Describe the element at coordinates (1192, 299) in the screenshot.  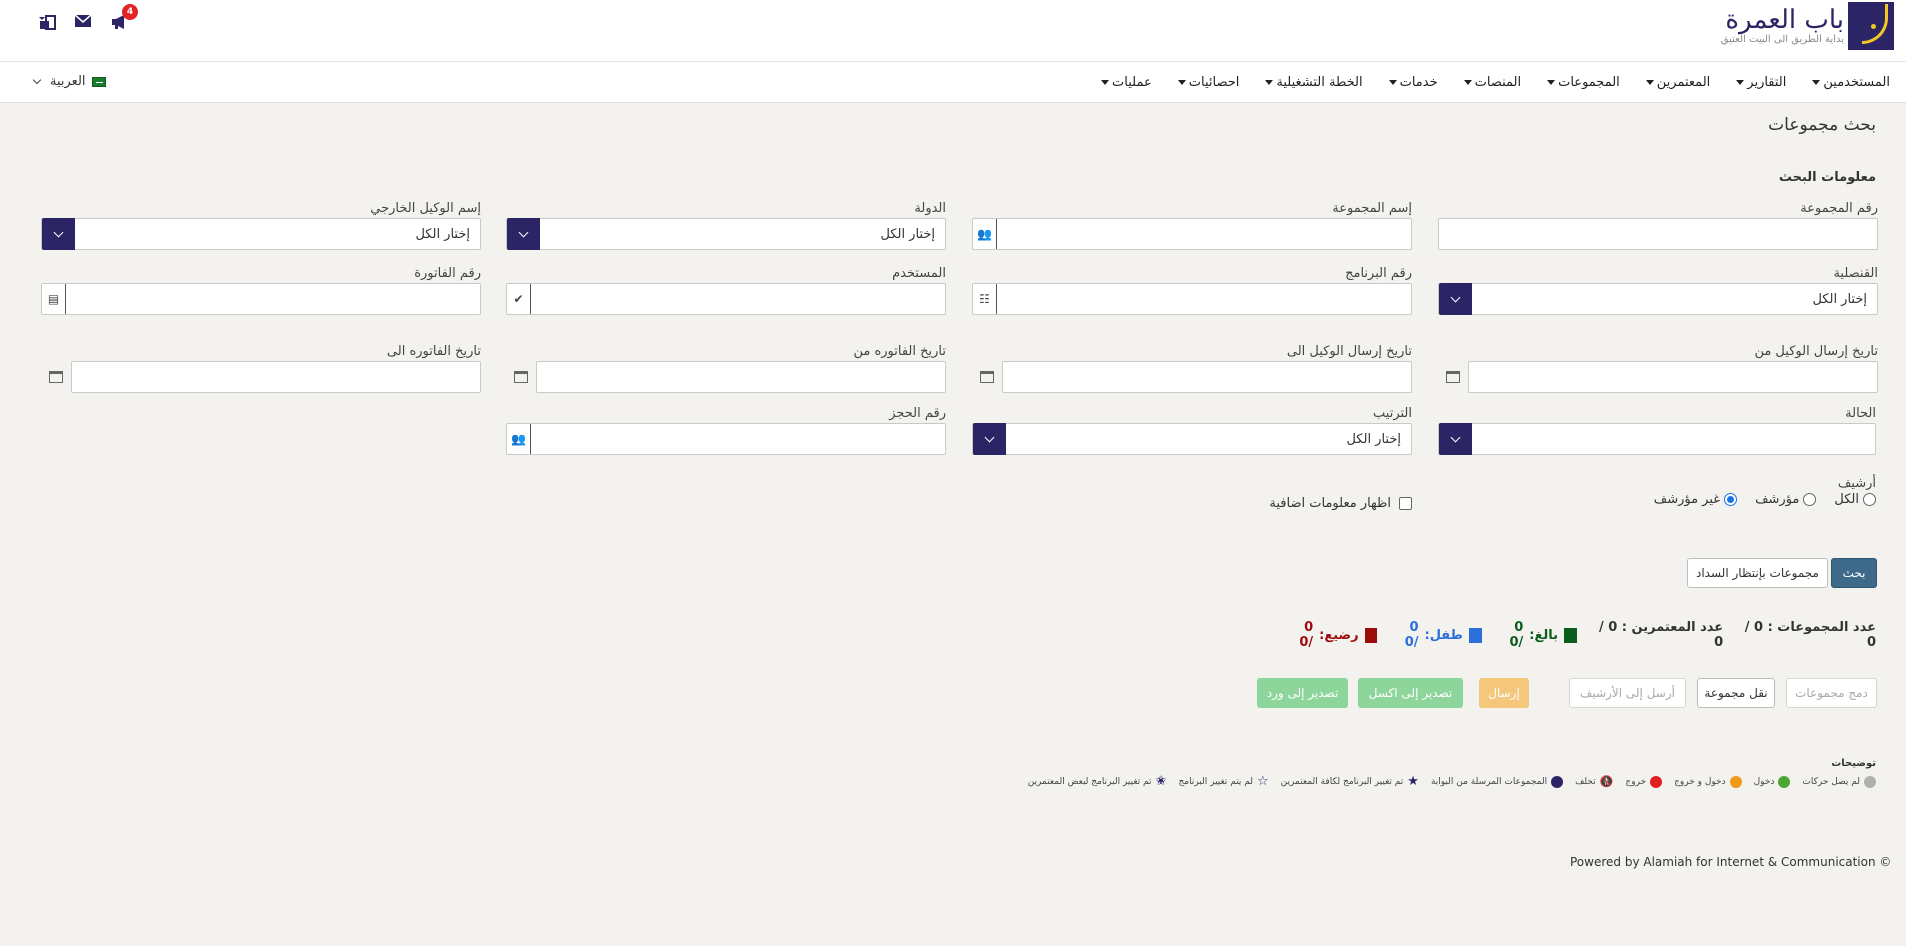
I see `program-number-input: ☷` at that location.